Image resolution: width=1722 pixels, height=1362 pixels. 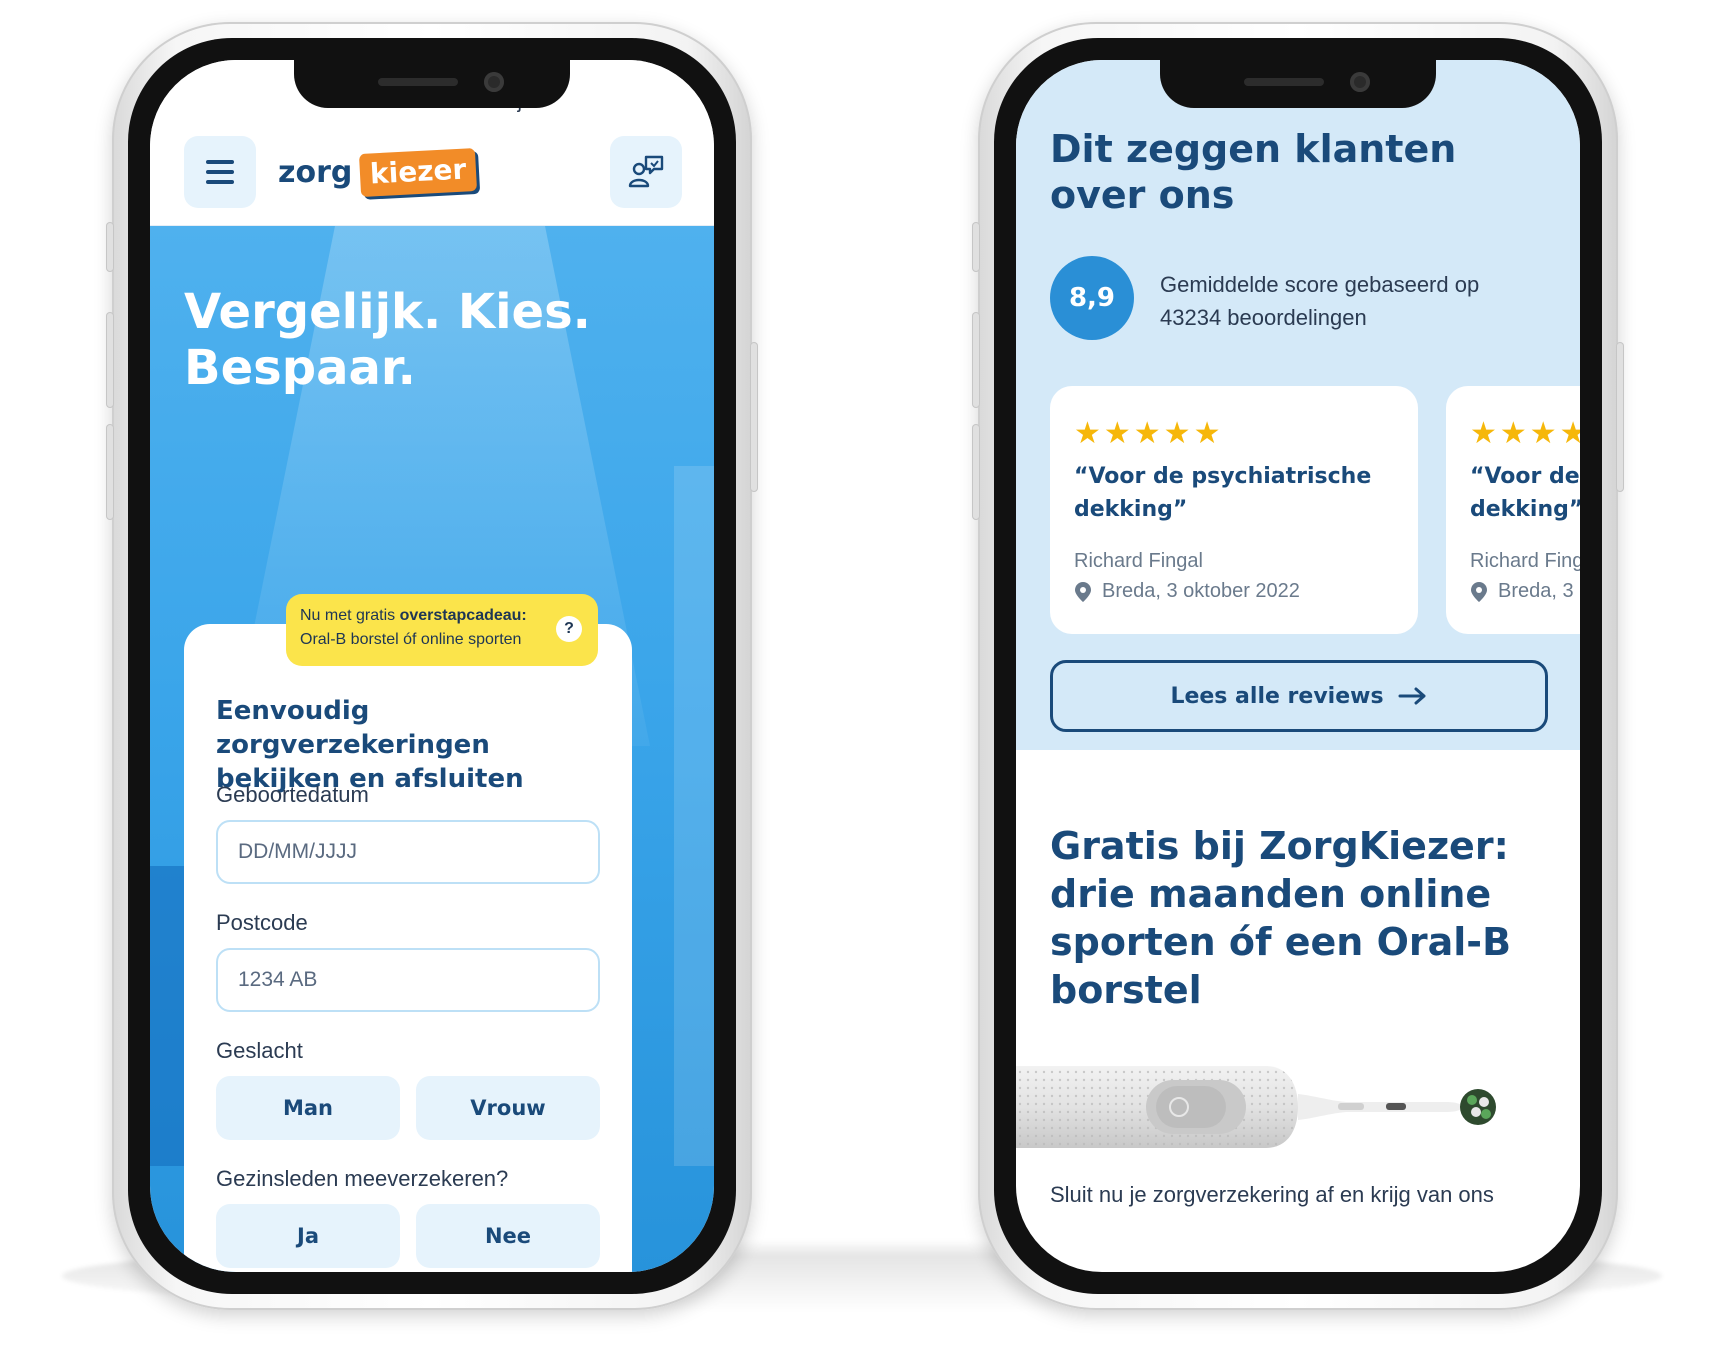 What do you see at coordinates (1256, 1107) in the screenshot?
I see `toothbrush-image` at bounding box center [1256, 1107].